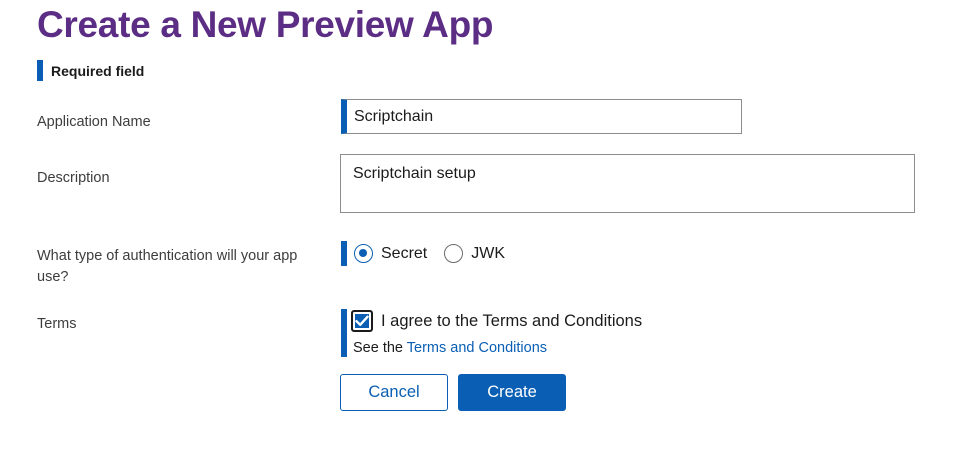 The height and width of the screenshot is (456, 977). What do you see at coordinates (378, 348) in the screenshot?
I see `terms-see-prefix: See the` at bounding box center [378, 348].